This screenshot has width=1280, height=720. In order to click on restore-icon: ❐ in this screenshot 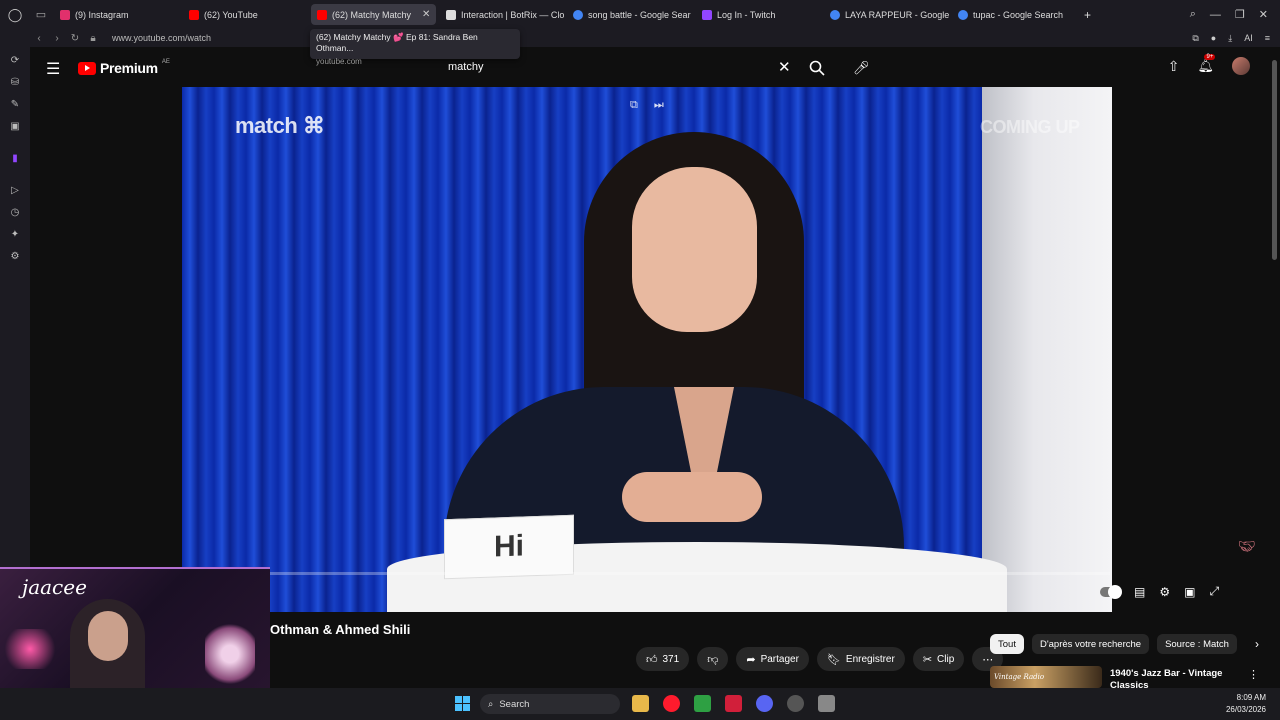, I will do `click(1240, 14)`.